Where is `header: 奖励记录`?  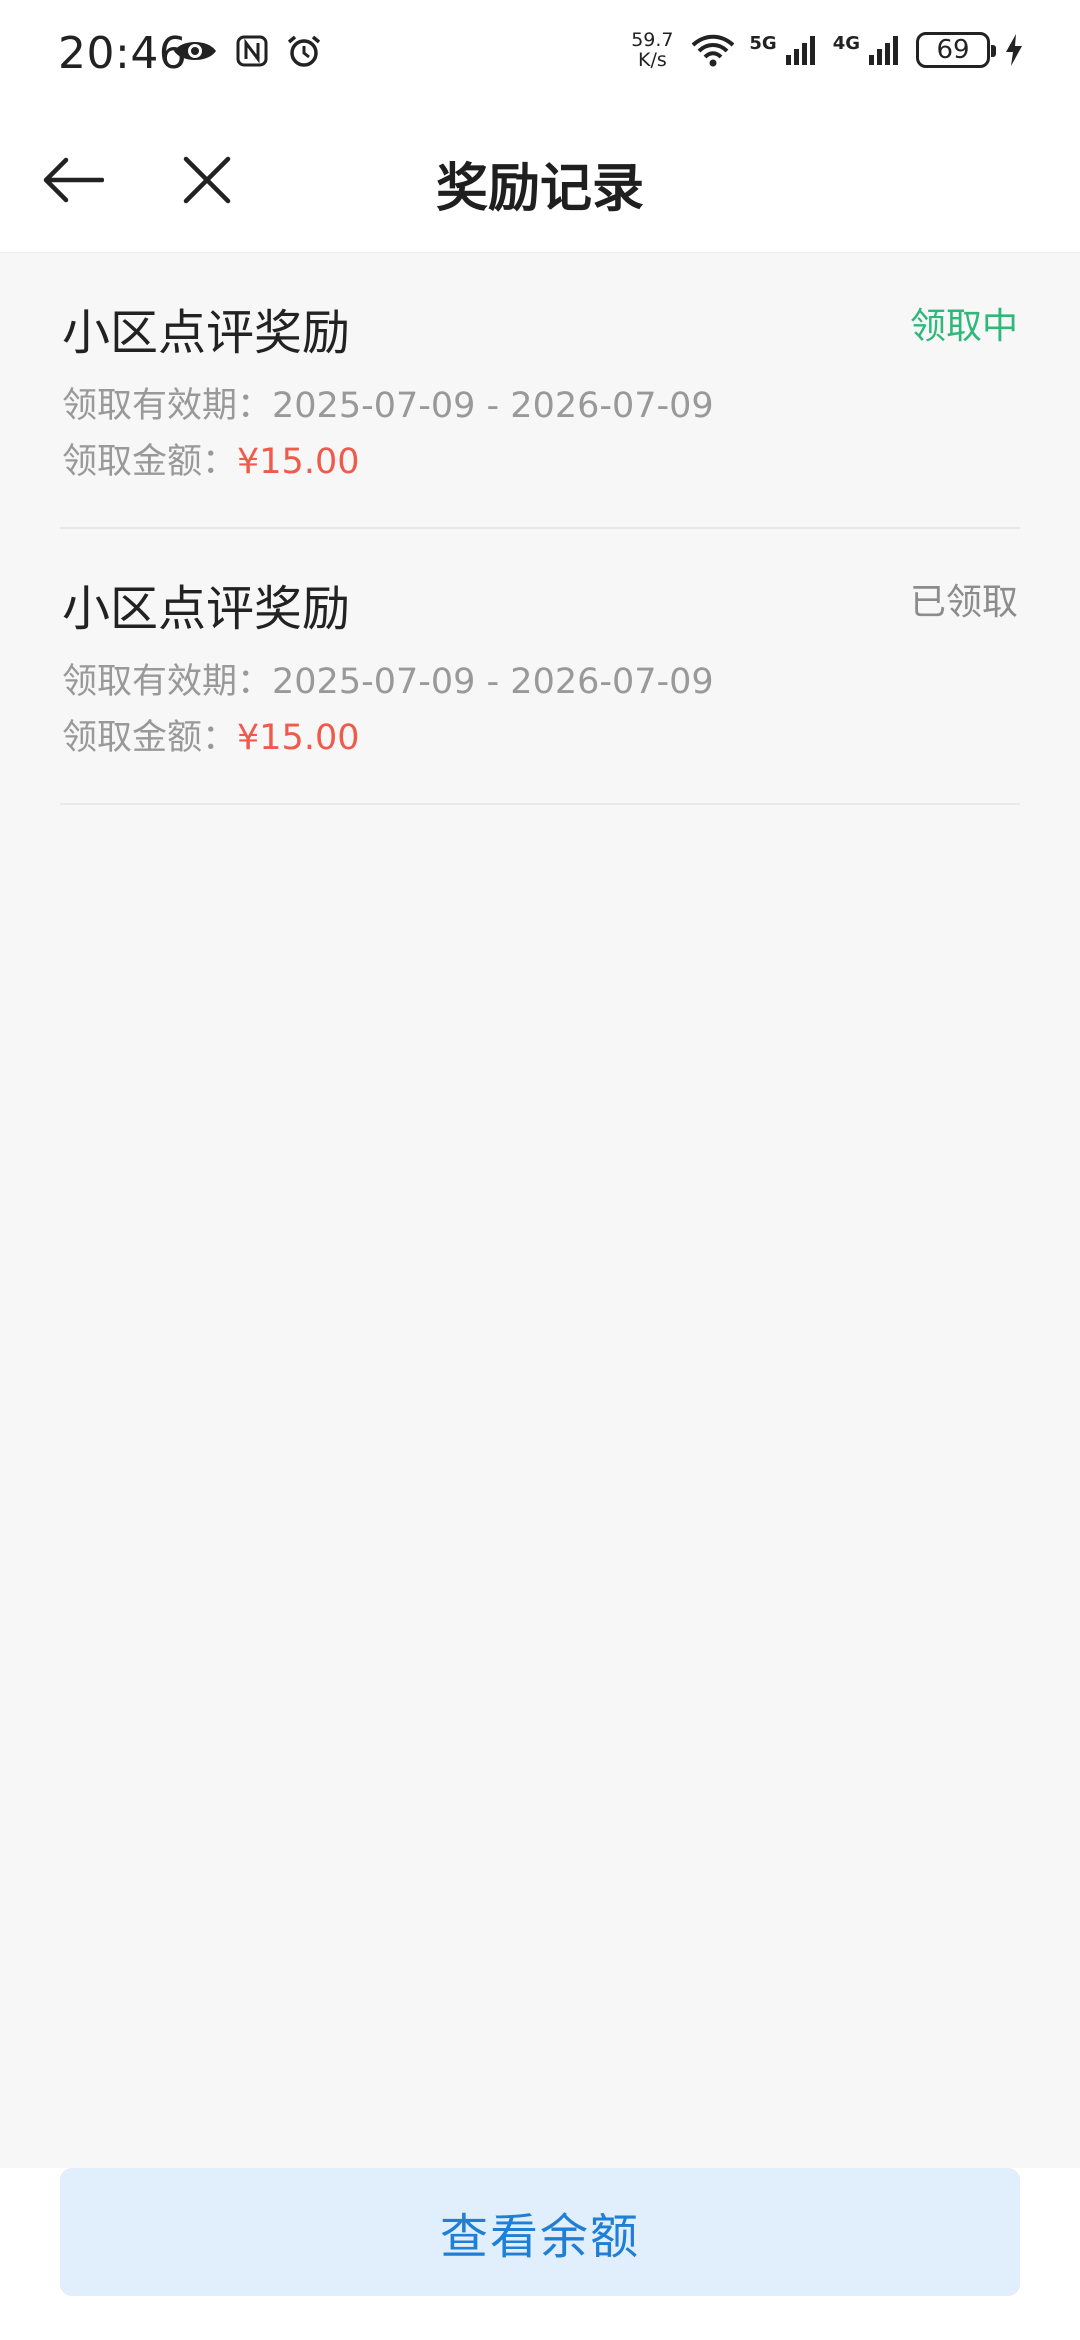 header: 奖励记录 is located at coordinates (540, 181).